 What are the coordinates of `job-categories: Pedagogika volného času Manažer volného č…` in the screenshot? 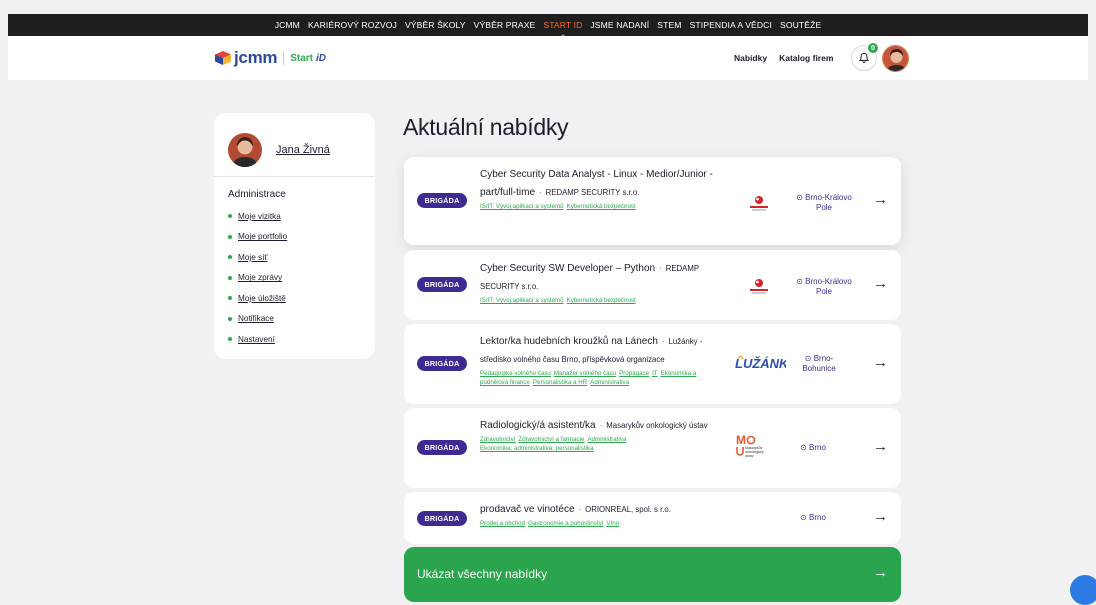 It's located at (600, 378).